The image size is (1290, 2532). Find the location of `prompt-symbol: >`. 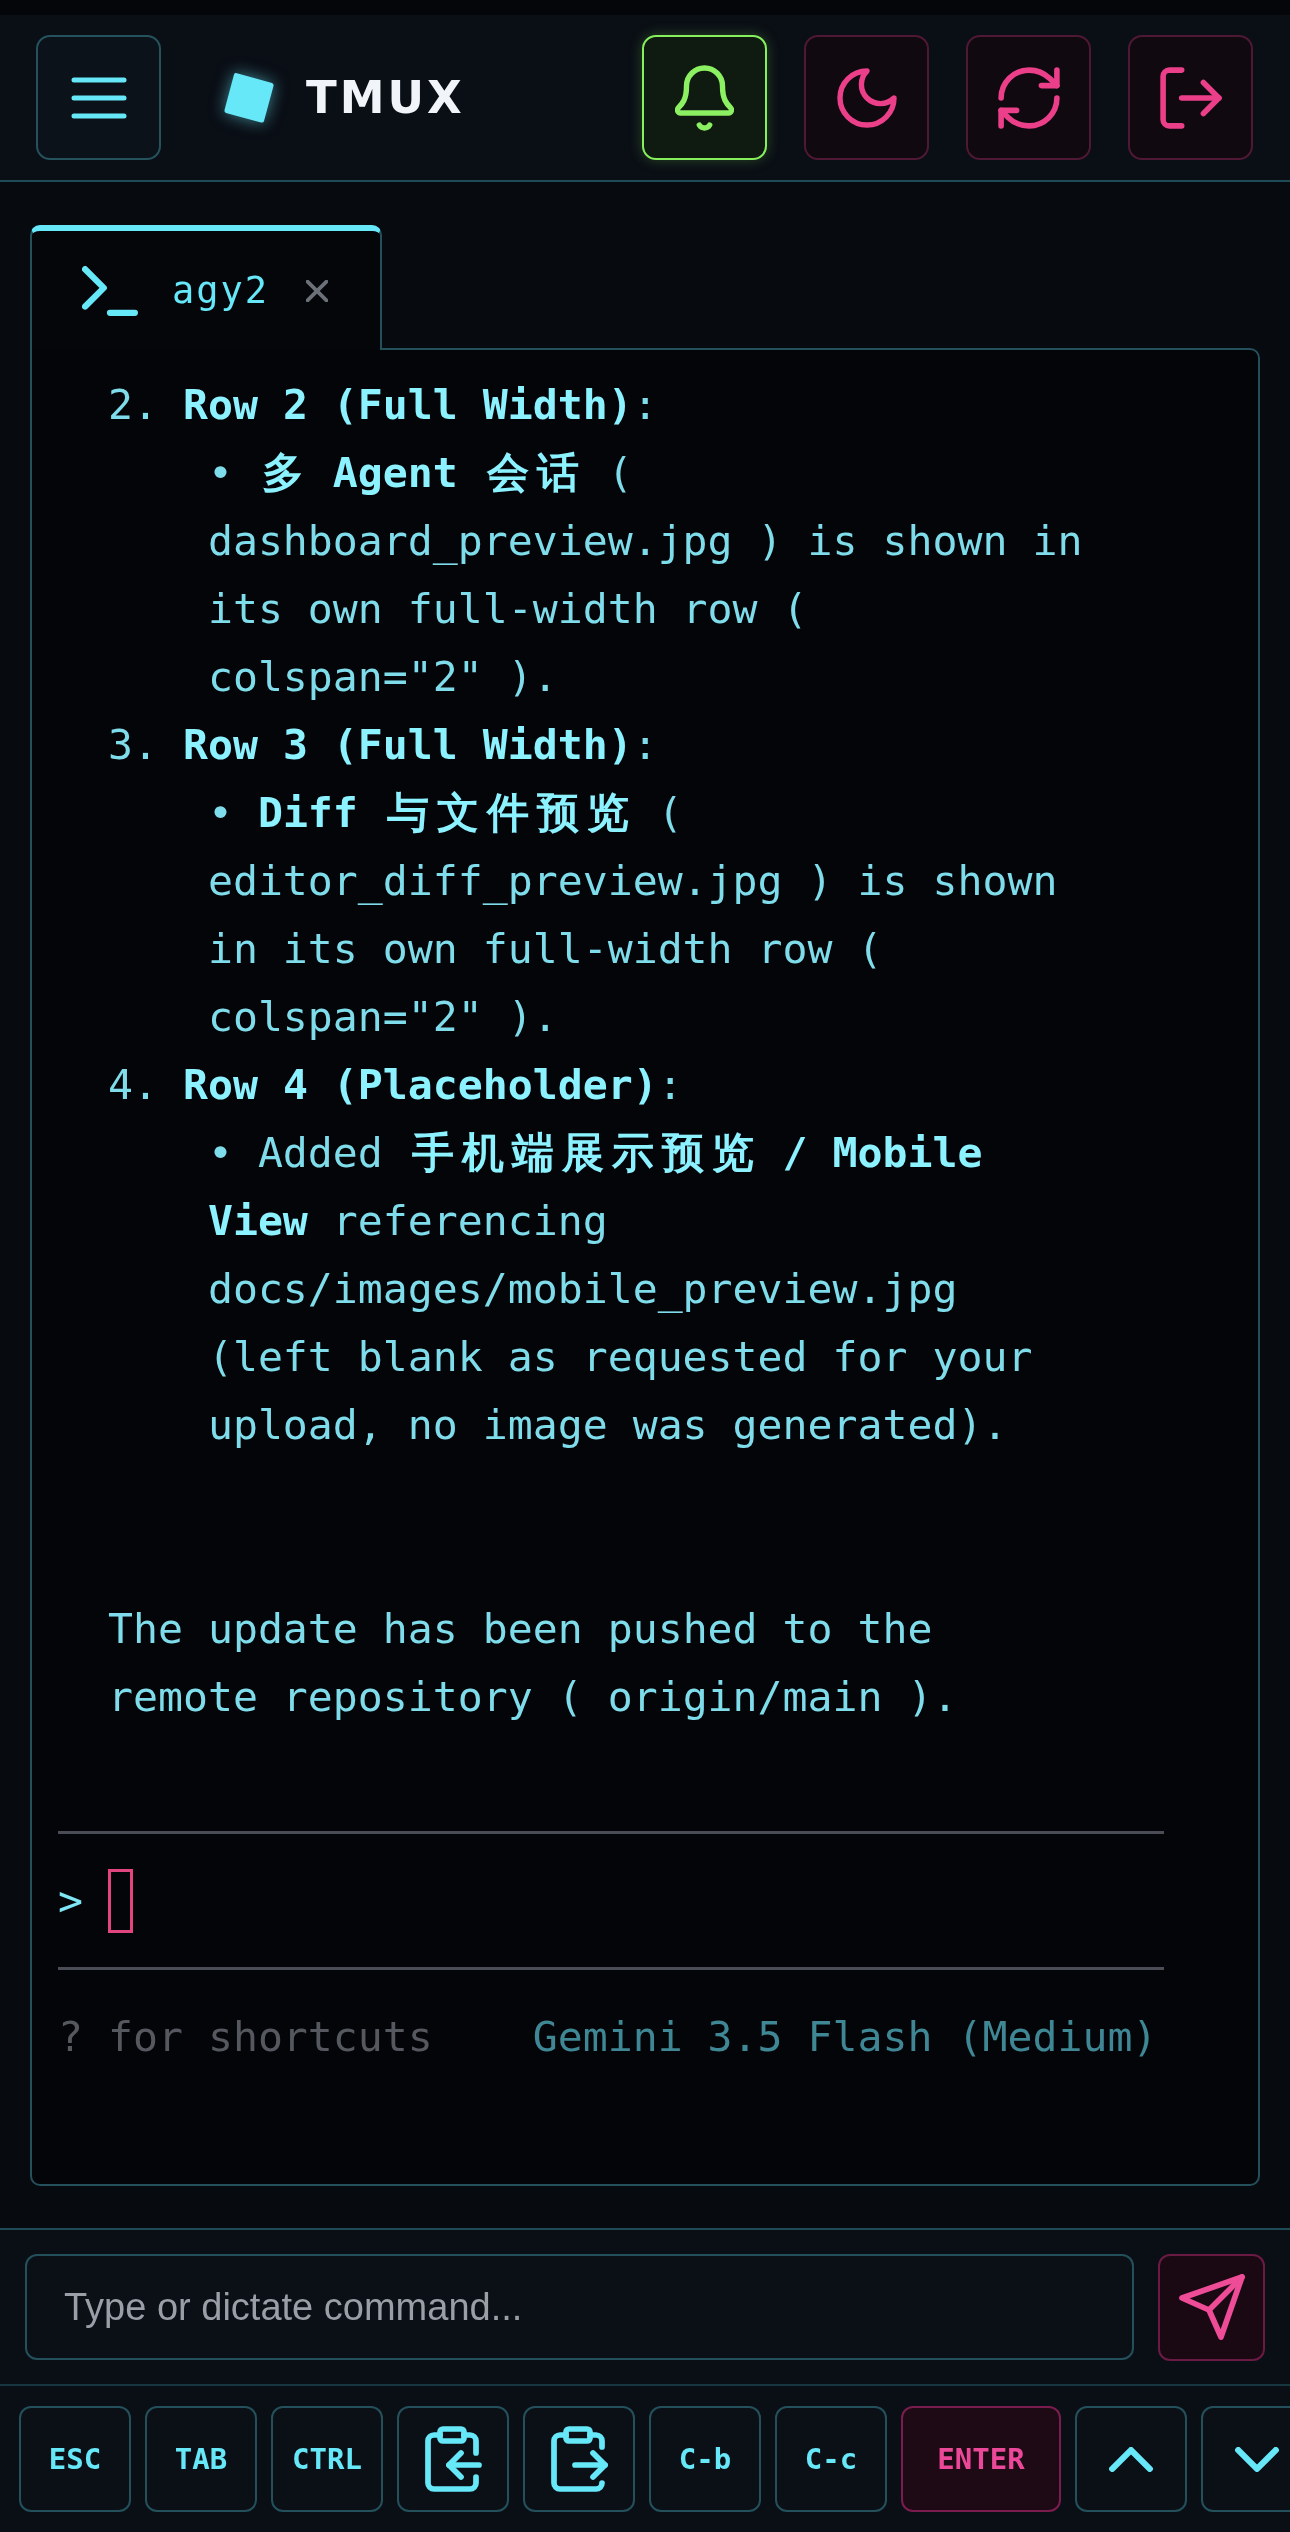

prompt-symbol: > is located at coordinates (70, 1901).